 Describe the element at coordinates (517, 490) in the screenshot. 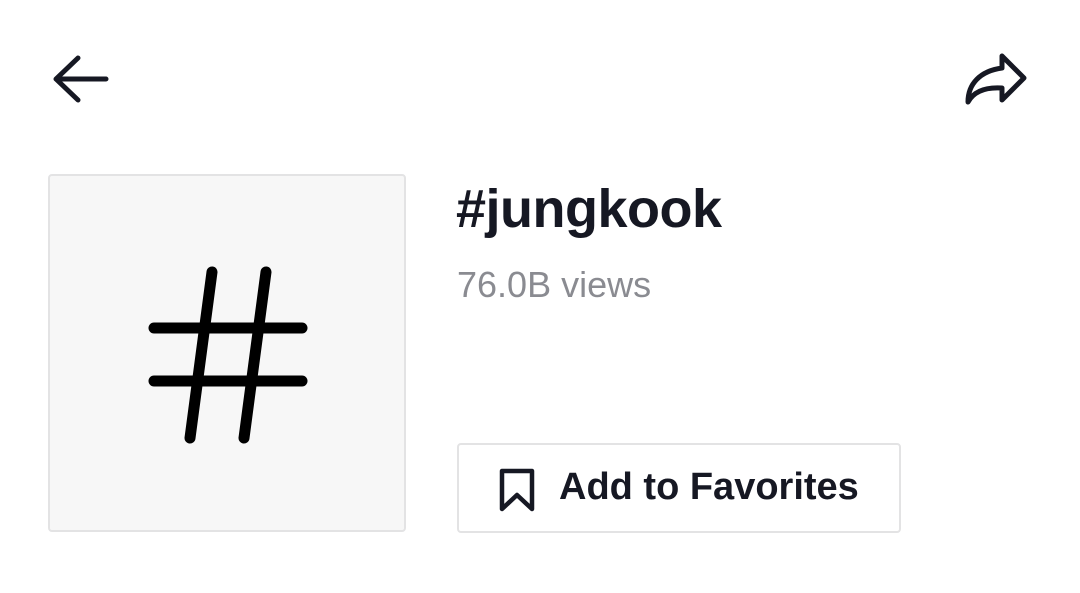

I see `bookmark-icon` at that location.